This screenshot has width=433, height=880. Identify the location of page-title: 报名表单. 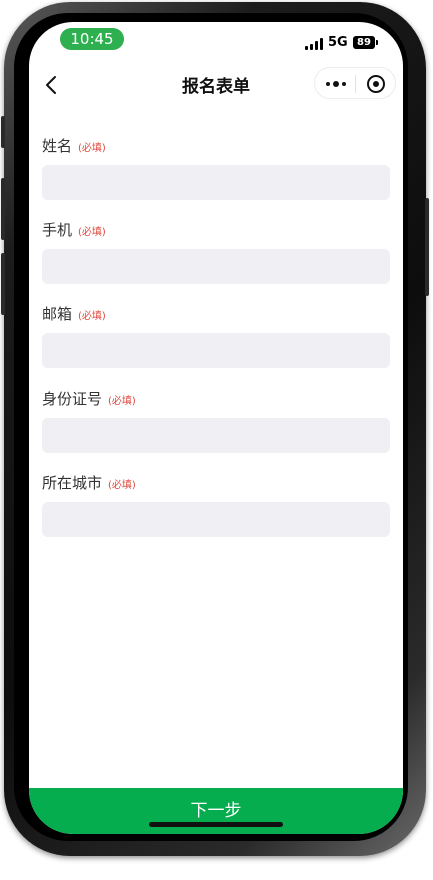
(216, 87).